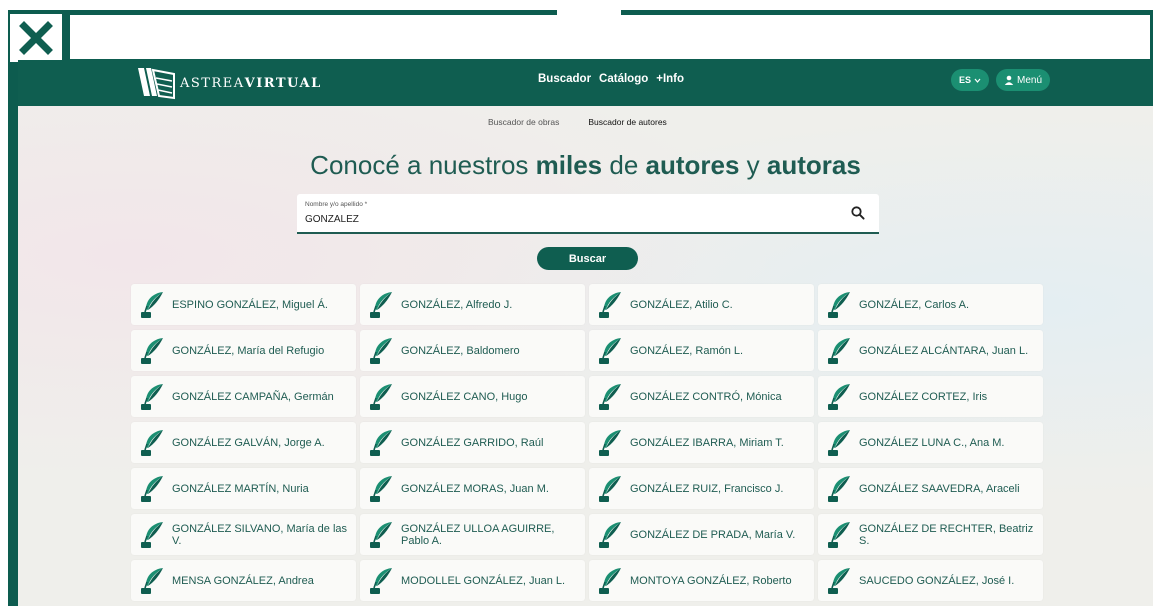 The image size is (1153, 606). Describe the element at coordinates (336, 204) in the screenshot. I see `search-field-label: Nombre y/o apellido *` at that location.